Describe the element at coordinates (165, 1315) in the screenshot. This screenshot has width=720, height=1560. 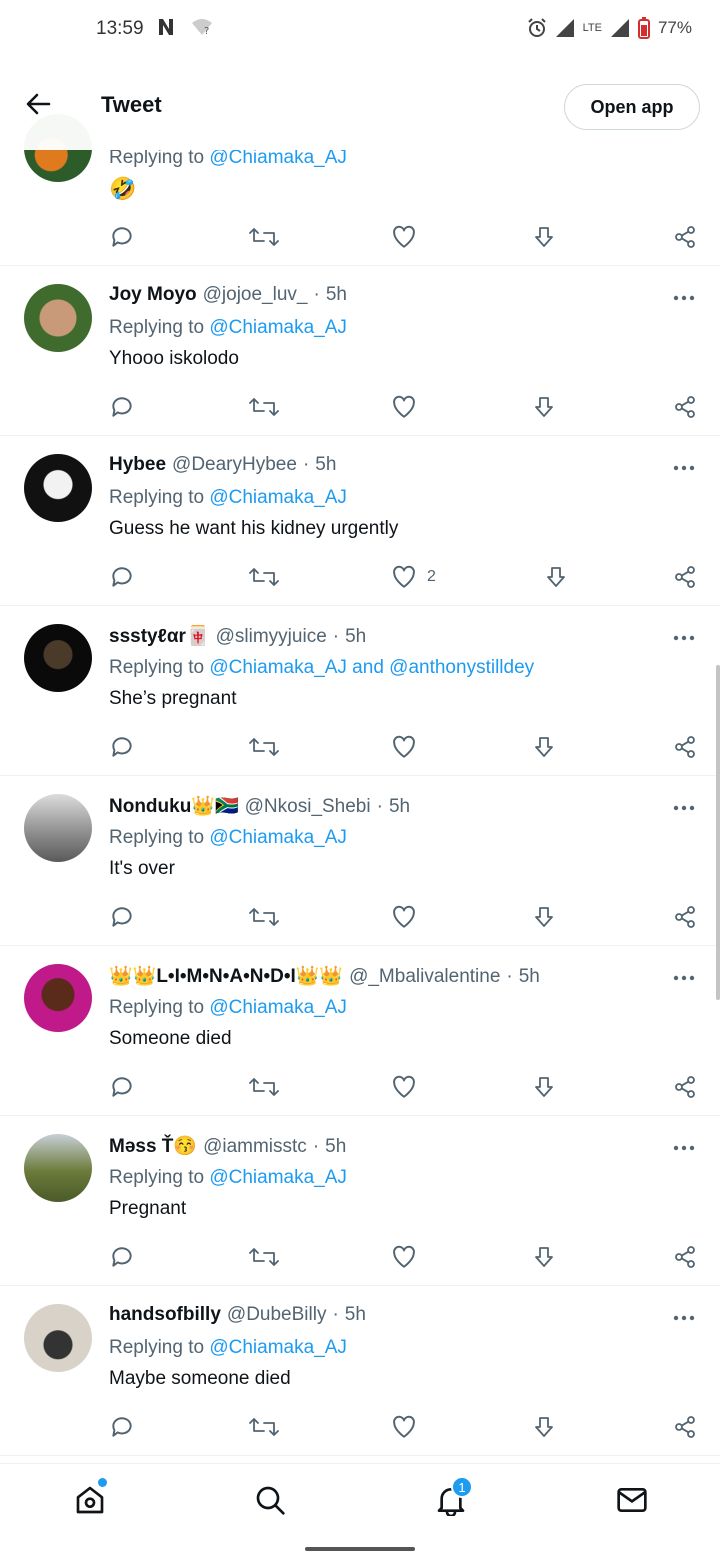
I see `author-name: handsofbilly` at that location.